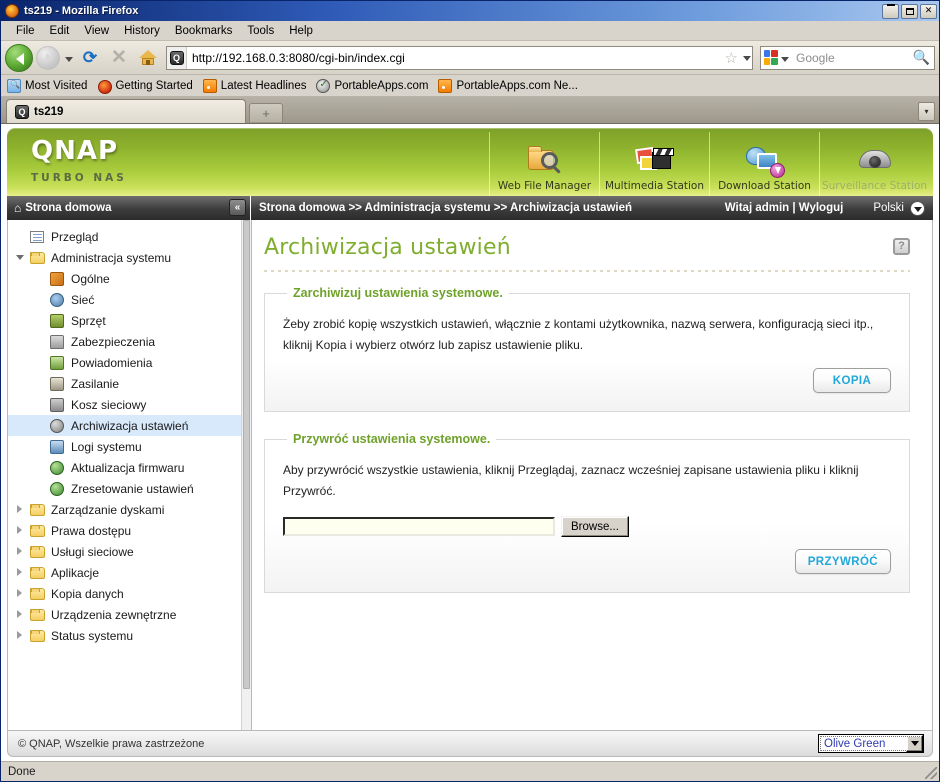  What do you see at coordinates (124, 236) in the screenshot?
I see `sidebar-item-0: Przegląd` at bounding box center [124, 236].